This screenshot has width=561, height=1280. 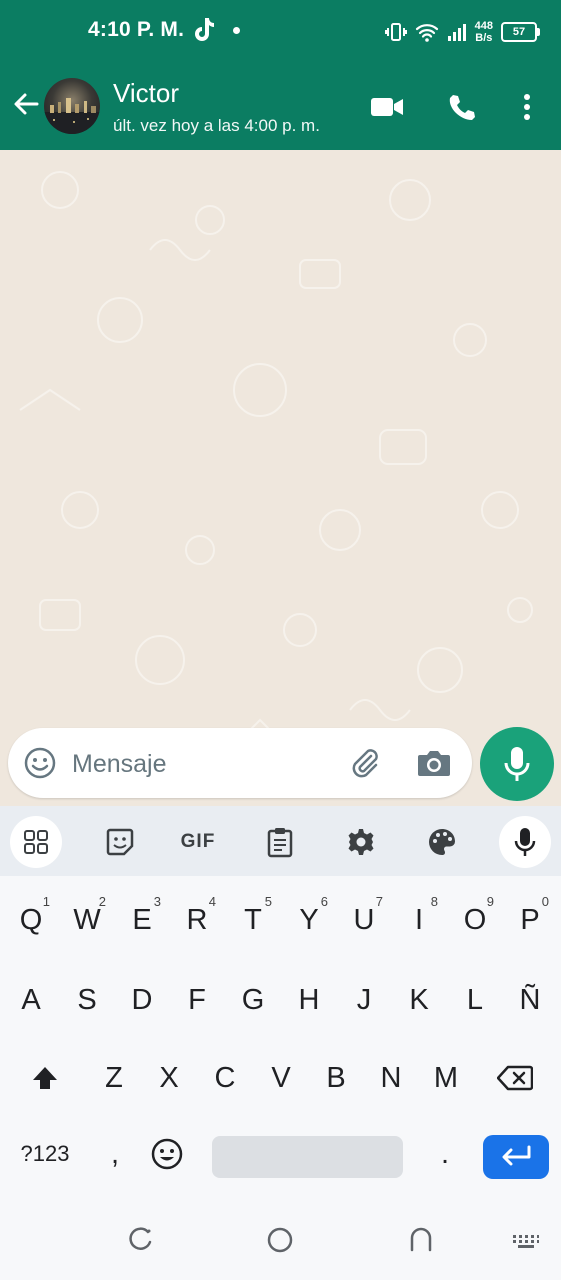 What do you see at coordinates (336, 1078) in the screenshot?
I see `key-b: B` at bounding box center [336, 1078].